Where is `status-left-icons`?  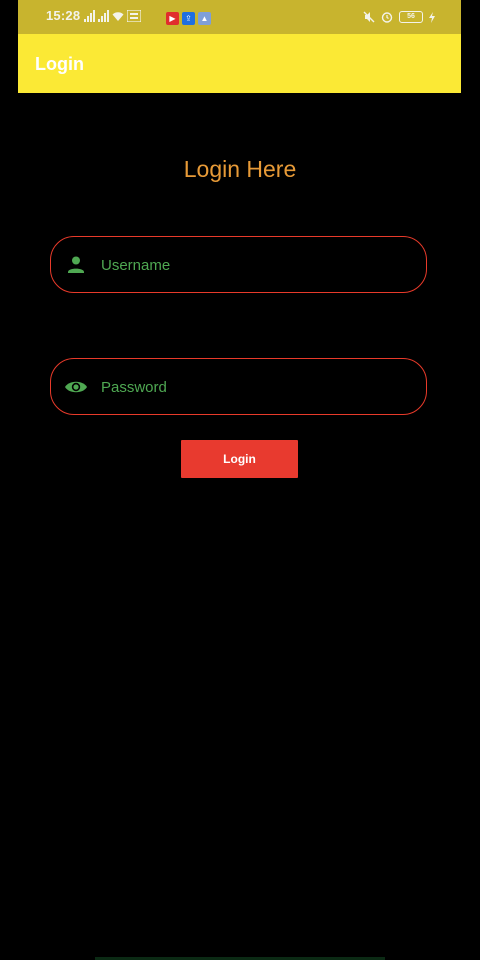
status-left-icons is located at coordinates (112, 16).